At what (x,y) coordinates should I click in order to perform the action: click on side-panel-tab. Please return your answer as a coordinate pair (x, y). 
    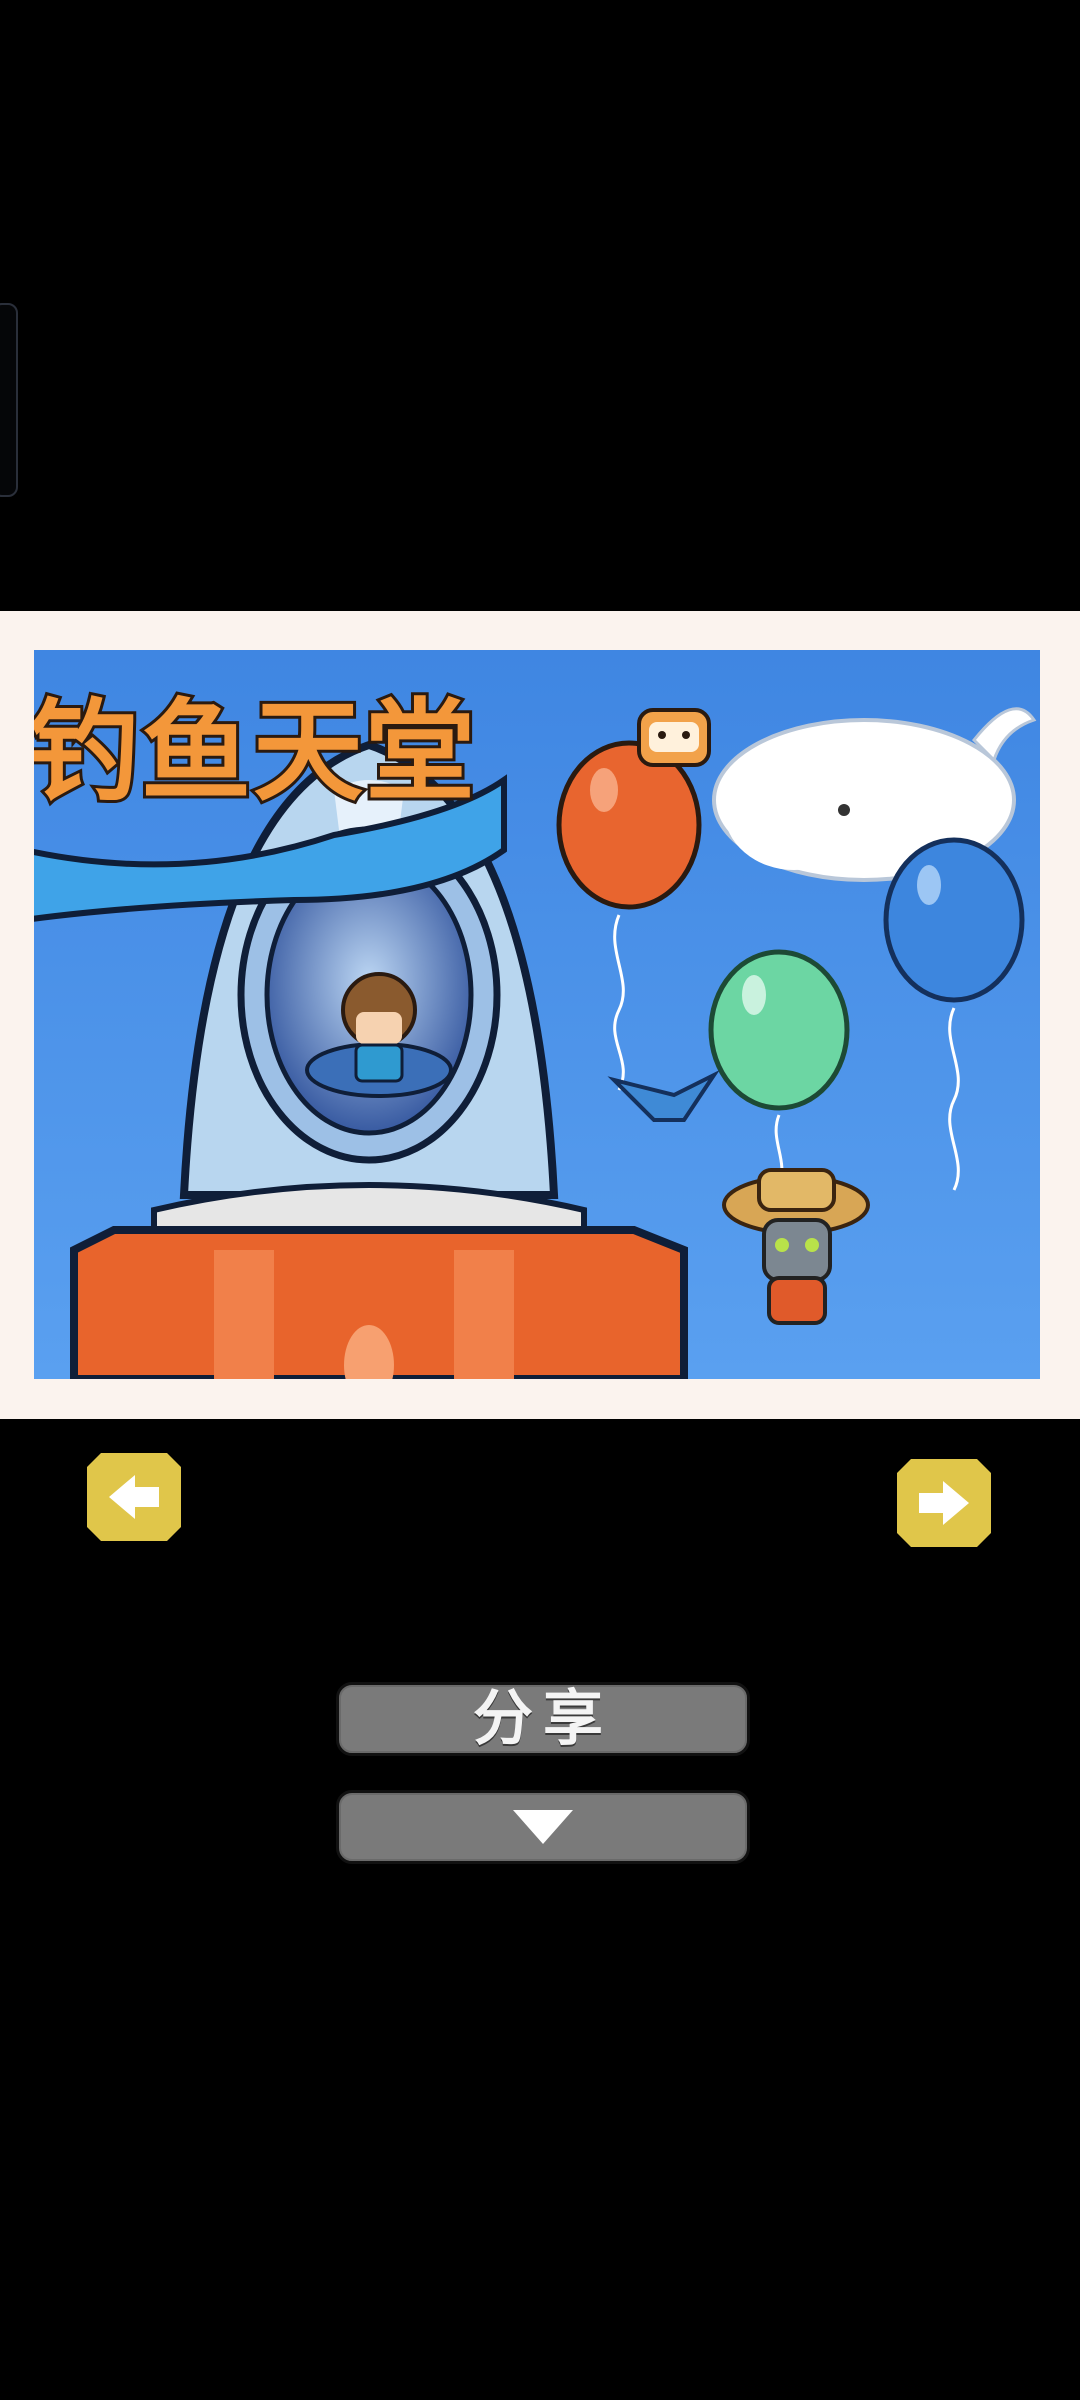
    Looking at the image, I should click on (9, 400).